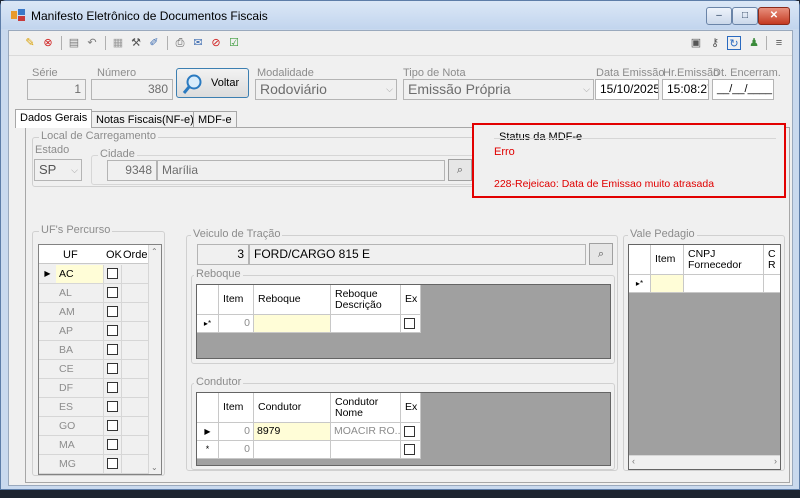 This screenshot has height=498, width=800. Describe the element at coordinates (743, 89) in the screenshot. I see `dt-encerram-field: __/__/____` at that location.